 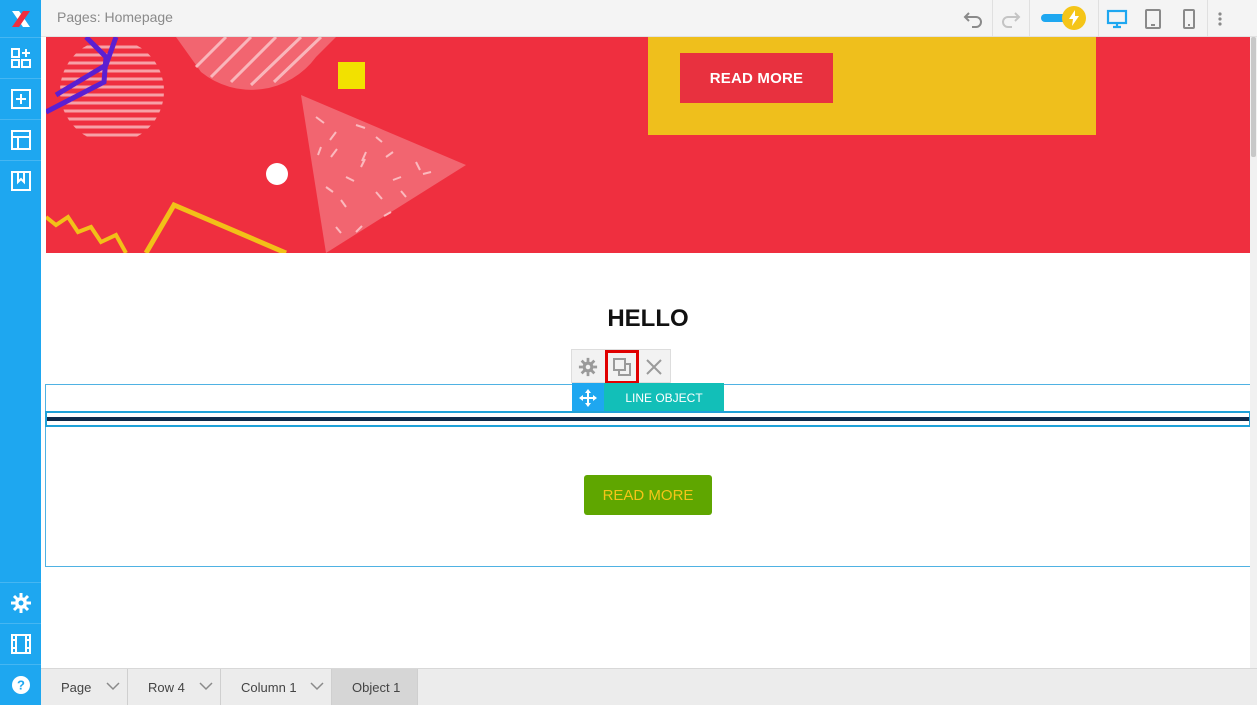 What do you see at coordinates (654, 367) in the screenshot?
I see `close-icon` at bounding box center [654, 367].